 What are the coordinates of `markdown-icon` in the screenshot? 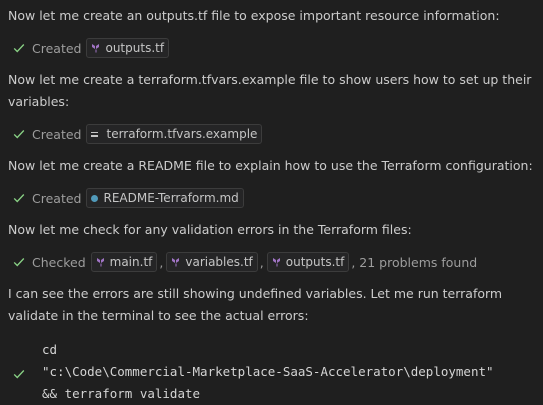 It's located at (95, 198).